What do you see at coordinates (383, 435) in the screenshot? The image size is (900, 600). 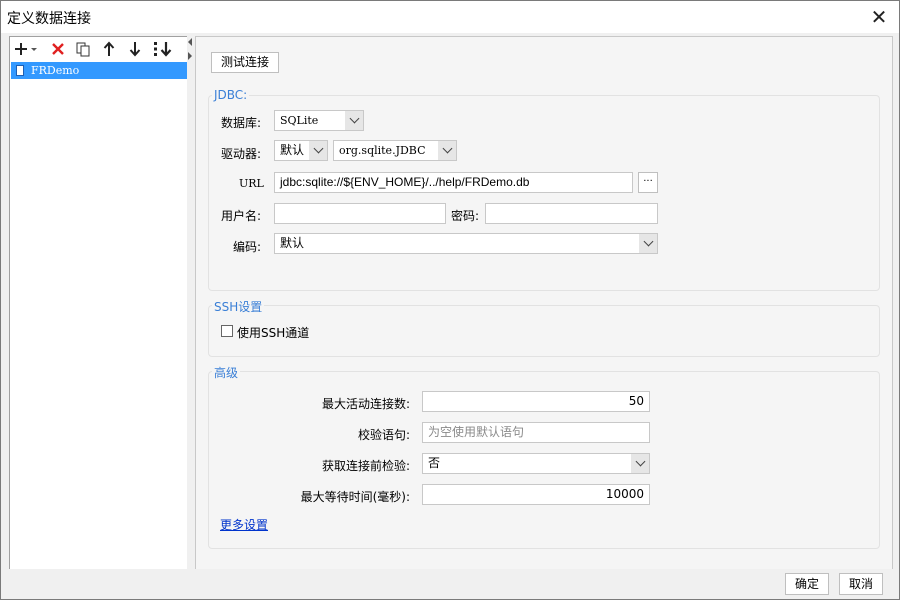 I see `validation-label: 校验语句:` at bounding box center [383, 435].